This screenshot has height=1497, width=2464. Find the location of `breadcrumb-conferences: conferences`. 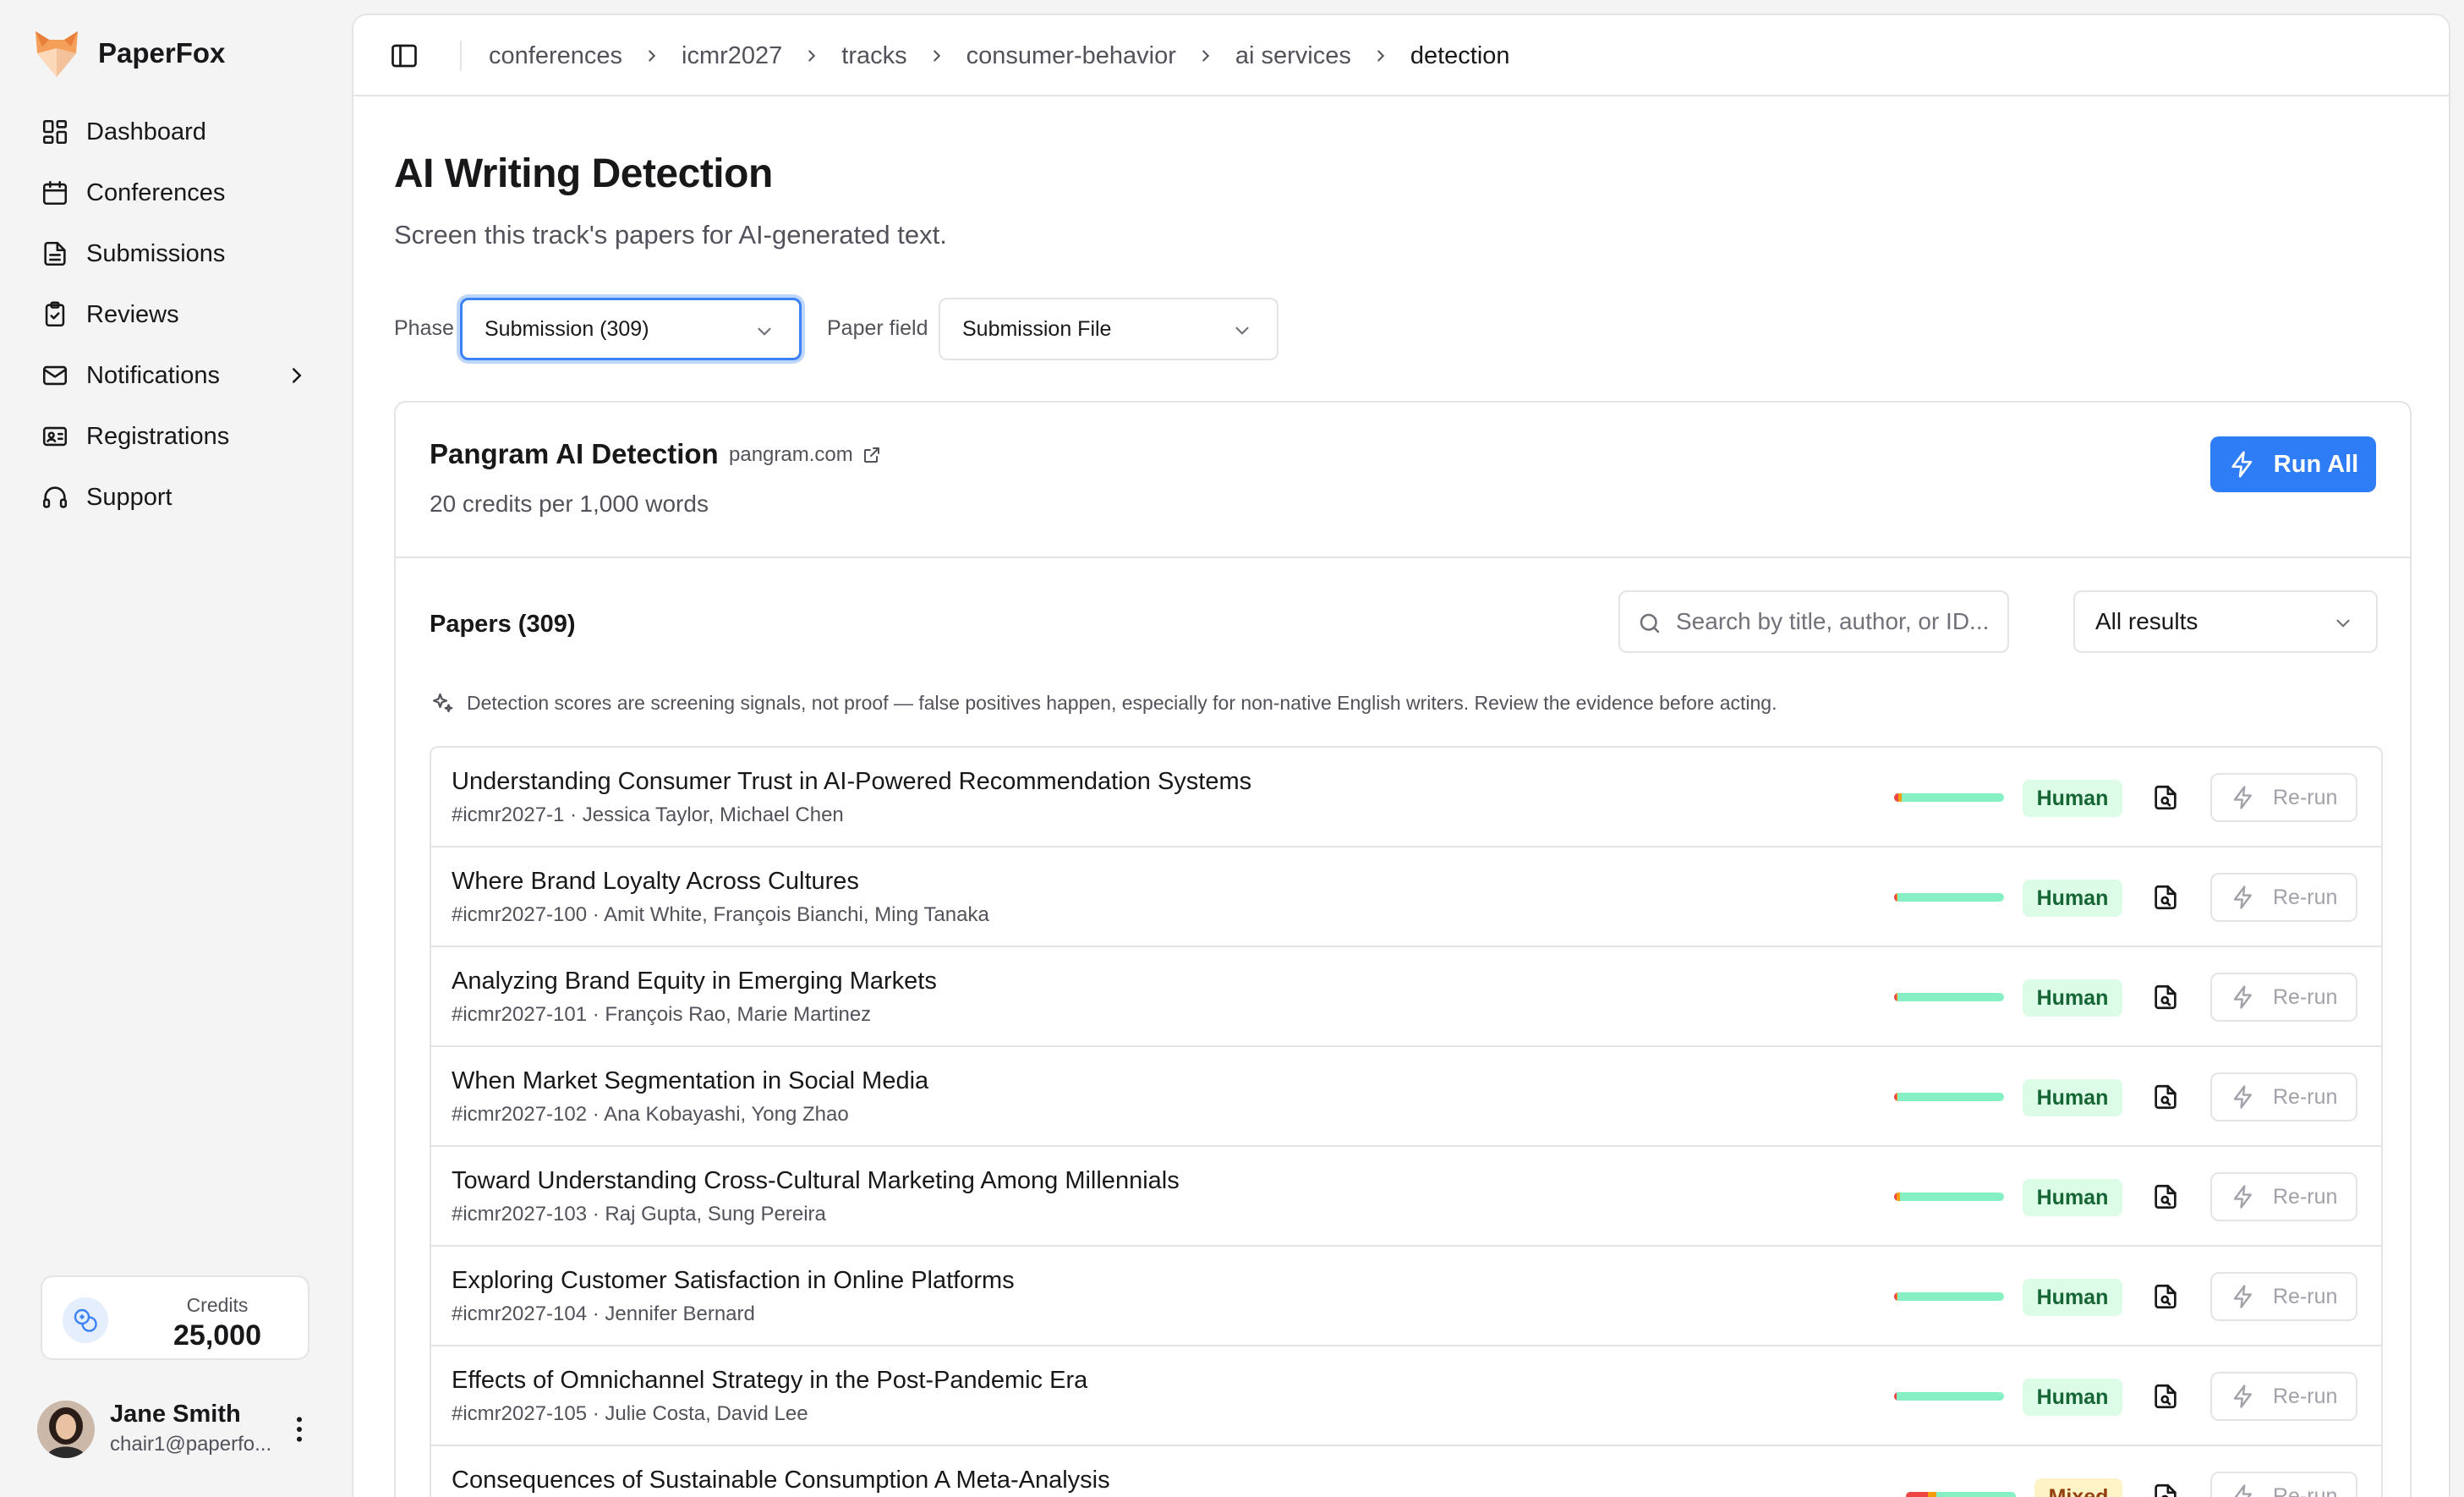

breadcrumb-conferences: conferences is located at coordinates (555, 56).